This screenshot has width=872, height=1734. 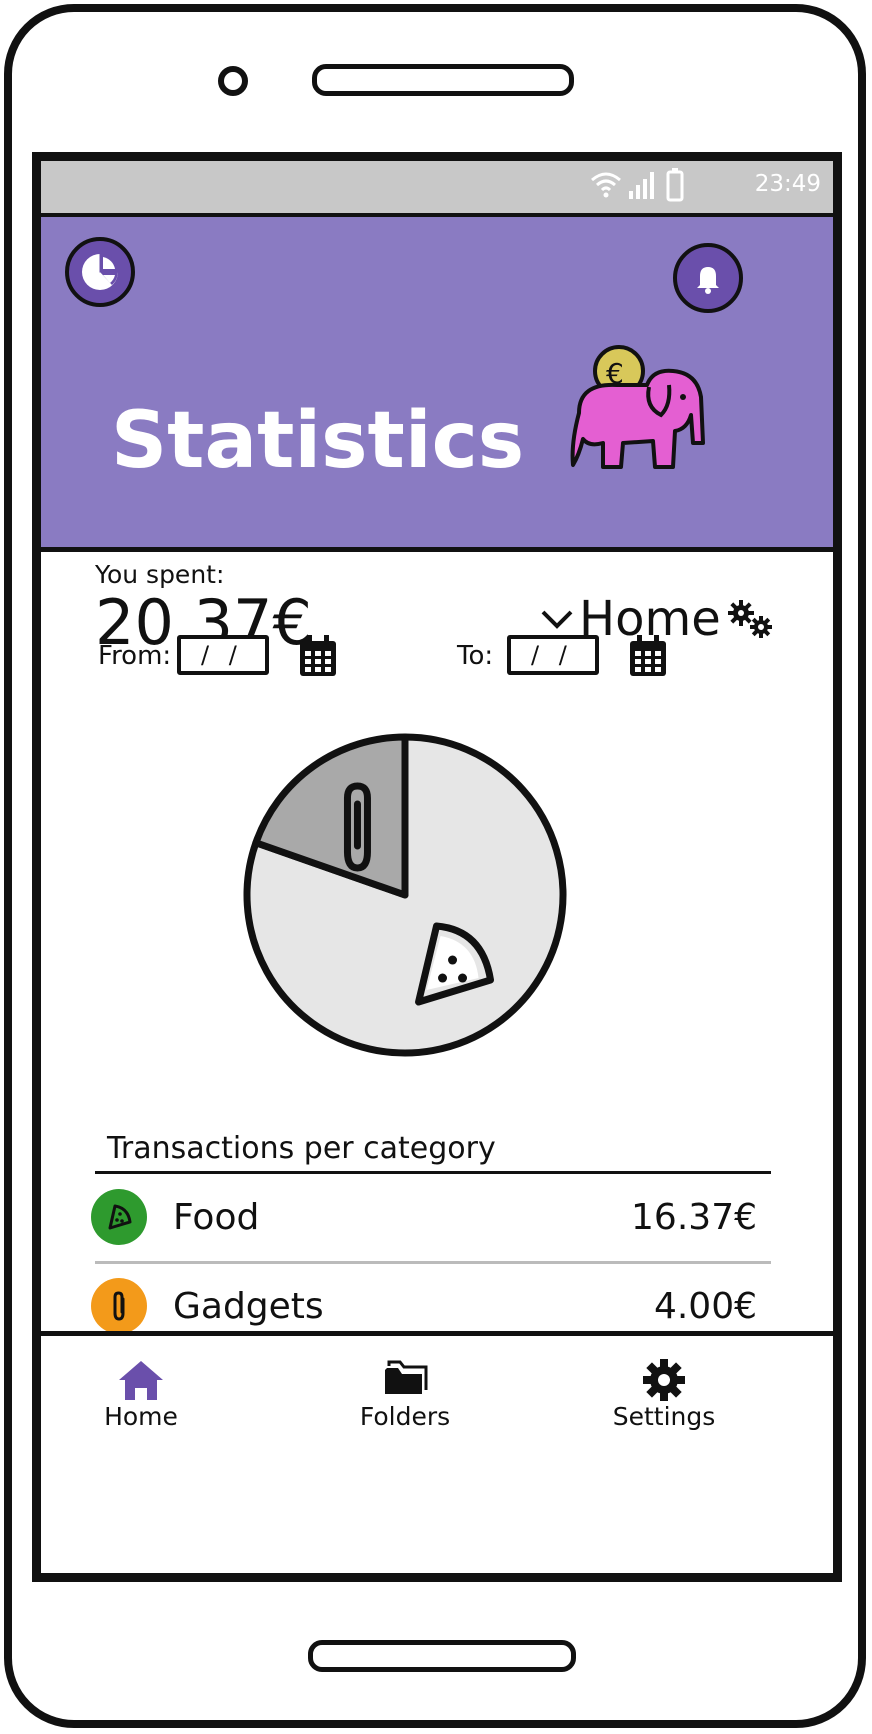 I want to click on notifications-button, so click(x=708, y=278).